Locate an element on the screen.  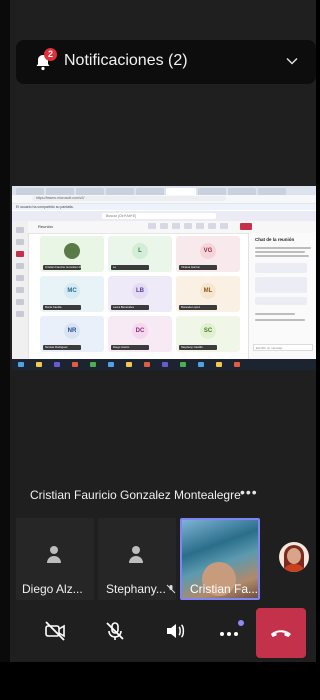
more-notification-dot is located at coordinates (241, 623).